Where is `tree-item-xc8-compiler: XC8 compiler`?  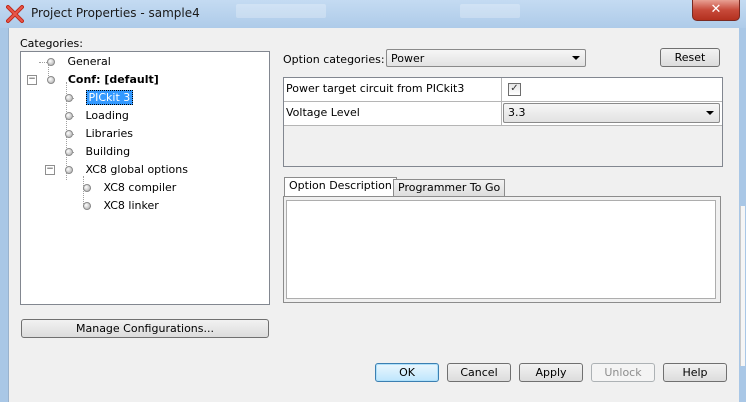 tree-item-xc8-compiler: XC8 compiler is located at coordinates (129, 188).